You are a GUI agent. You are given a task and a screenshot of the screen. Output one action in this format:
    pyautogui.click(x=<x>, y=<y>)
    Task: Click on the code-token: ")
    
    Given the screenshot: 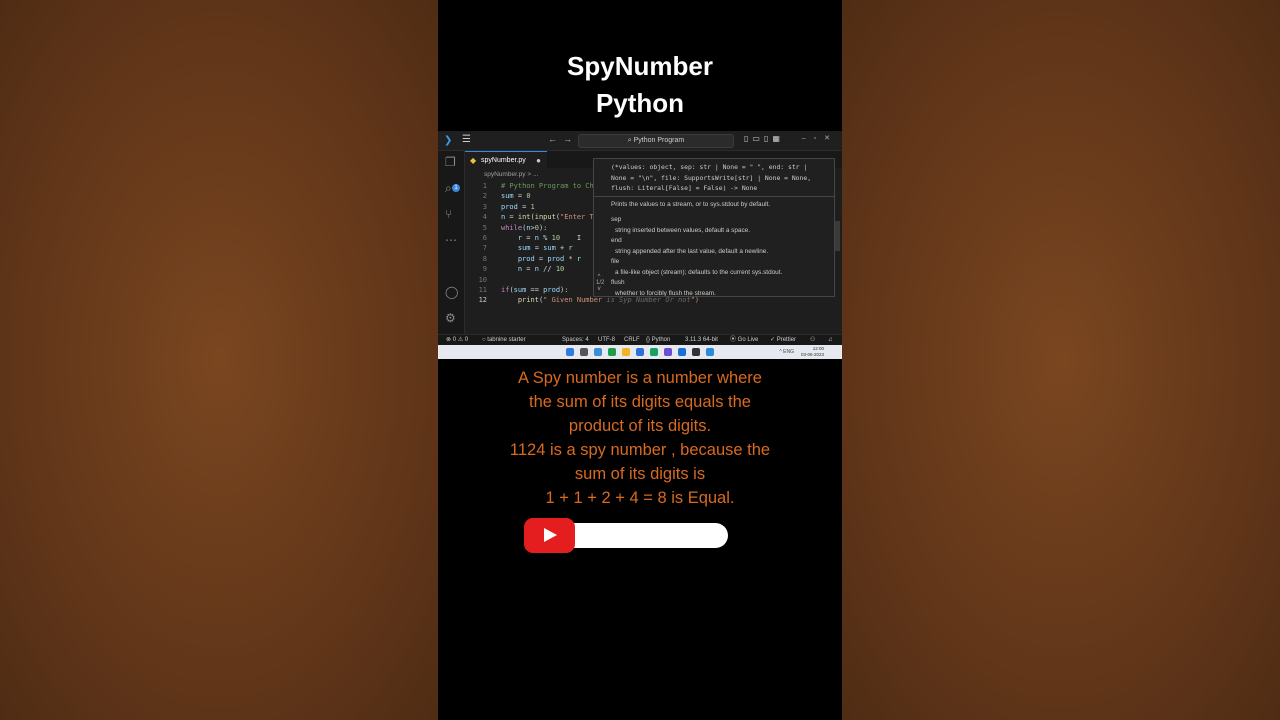 What is the action you would take?
    pyautogui.click(x=695, y=300)
    